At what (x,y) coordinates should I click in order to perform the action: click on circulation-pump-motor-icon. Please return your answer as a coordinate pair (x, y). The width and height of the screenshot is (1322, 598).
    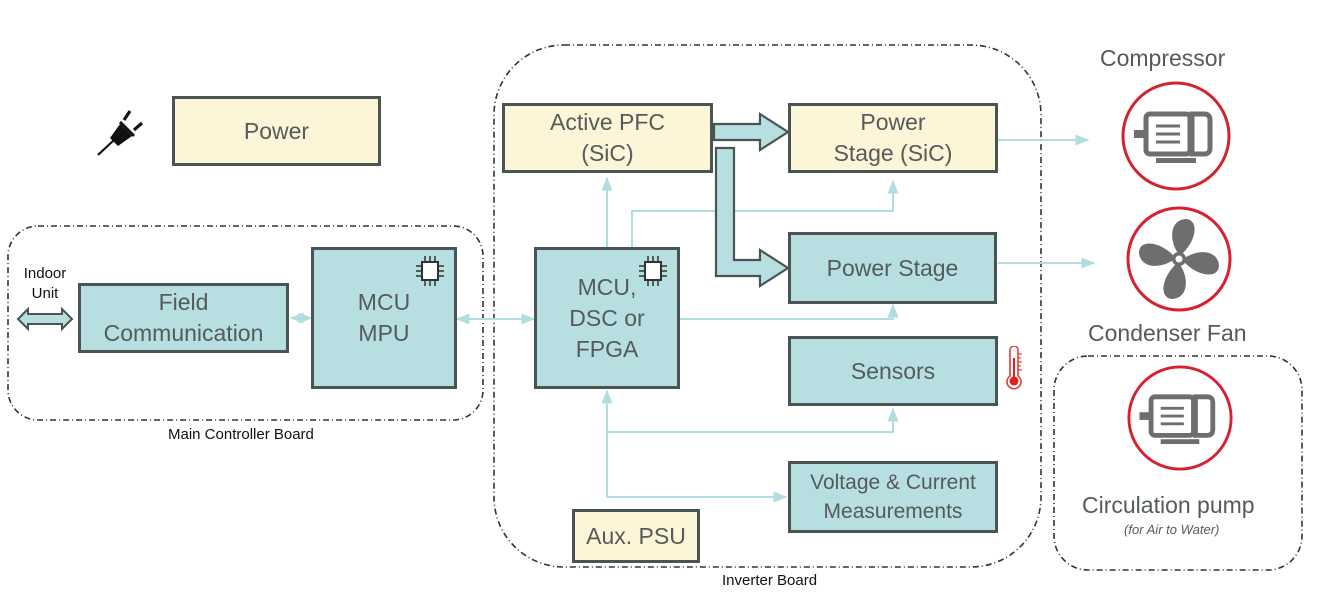
    Looking at the image, I should click on (1180, 418).